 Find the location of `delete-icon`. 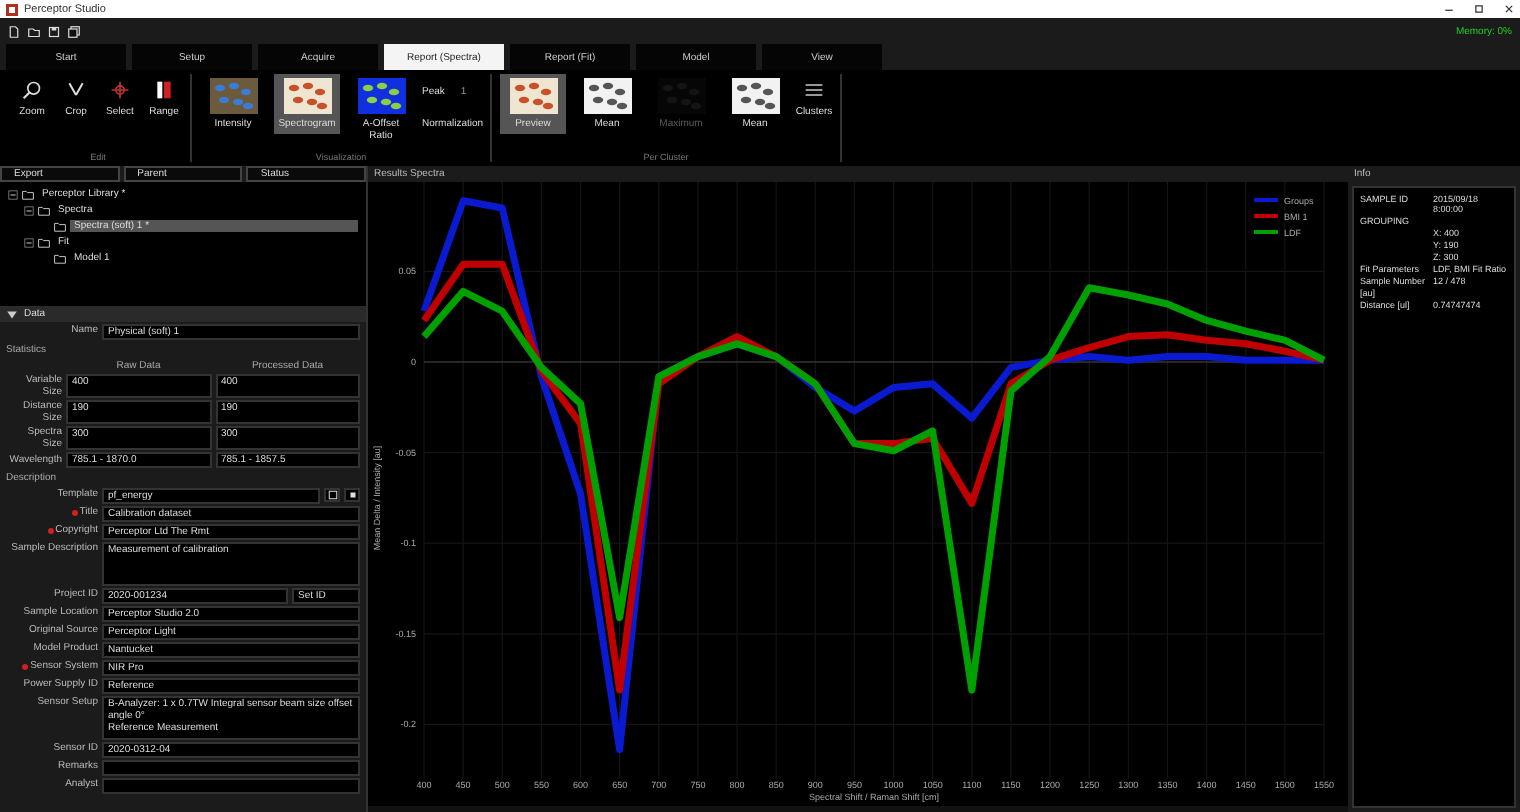

delete-icon is located at coordinates (352, 495).